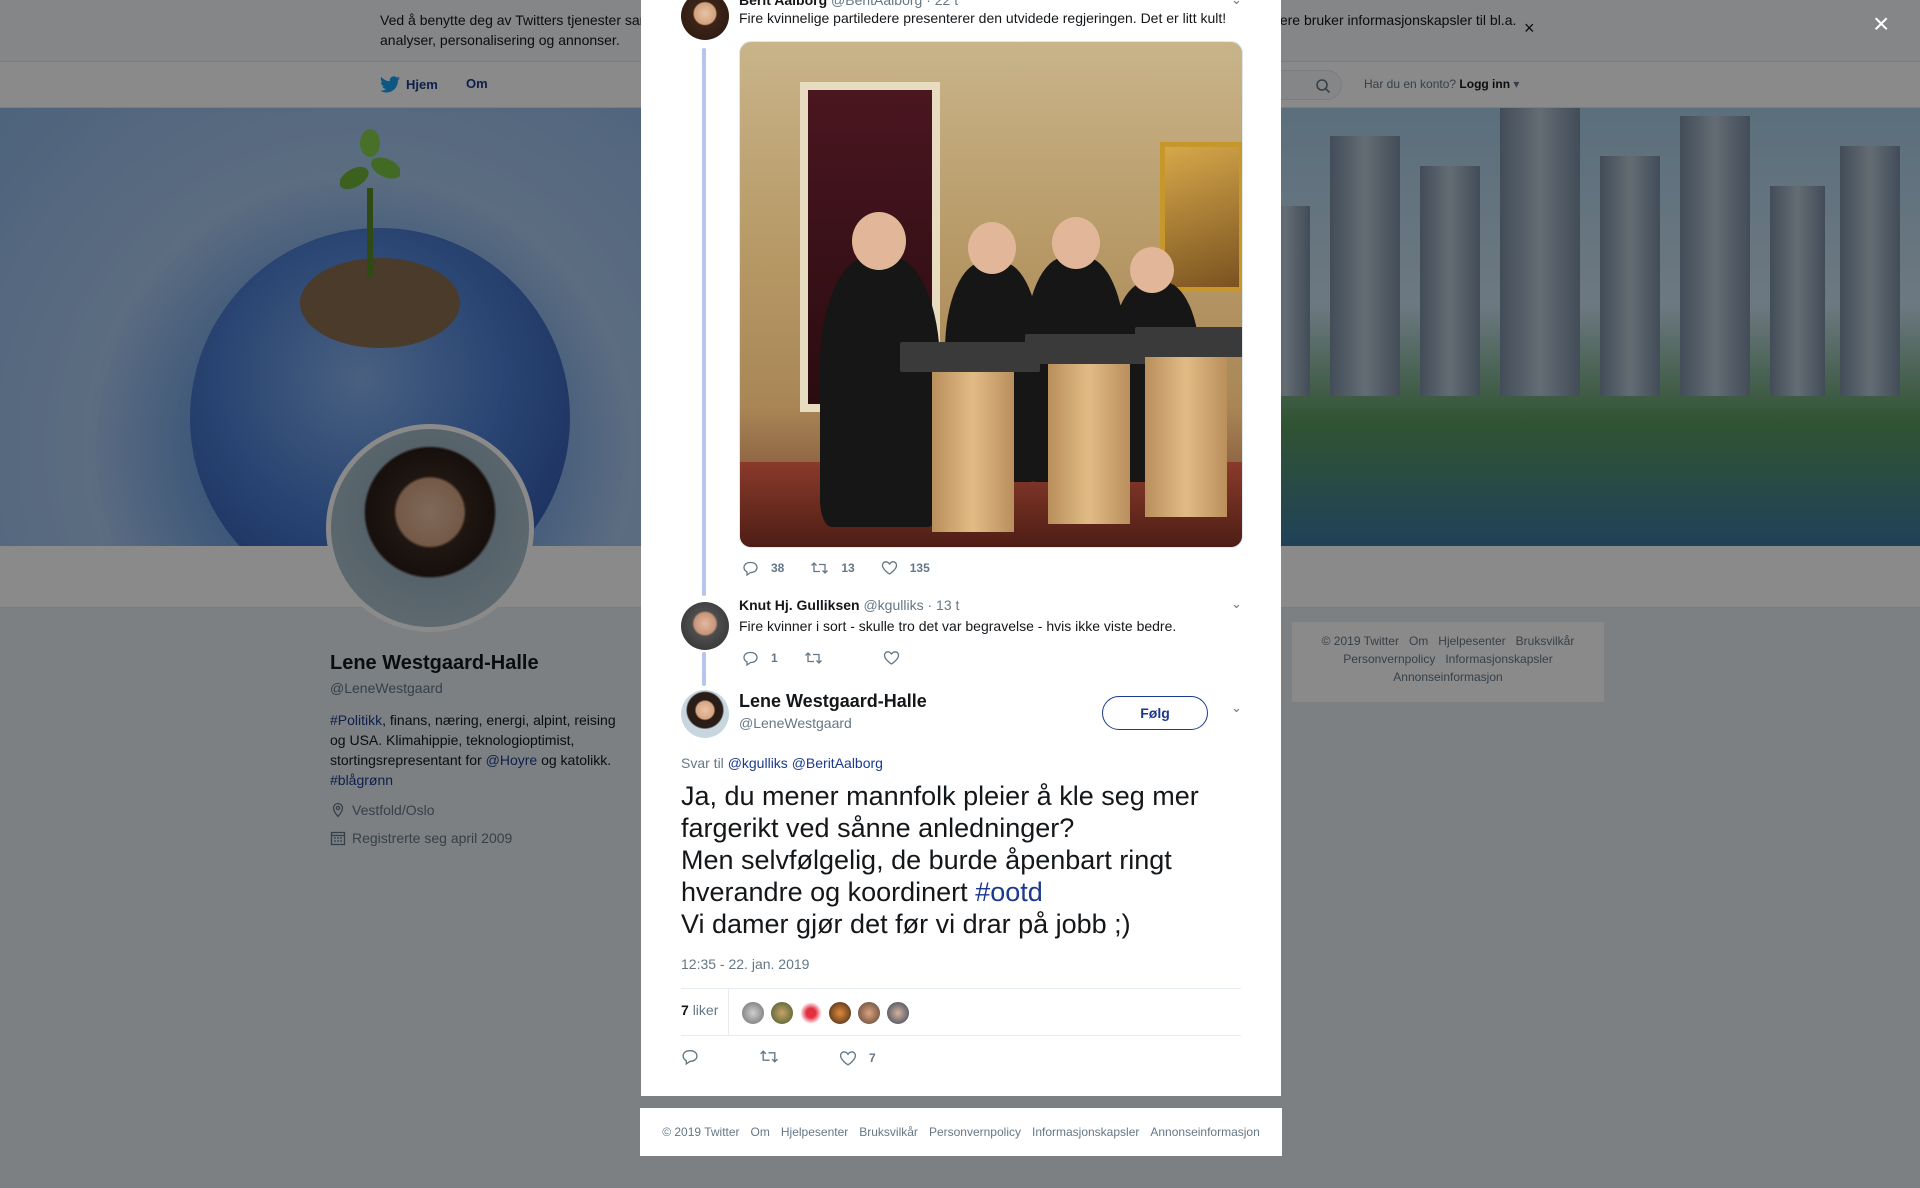 The width and height of the screenshot is (1920, 1188). I want to click on retweet-count: 13, so click(848, 568).